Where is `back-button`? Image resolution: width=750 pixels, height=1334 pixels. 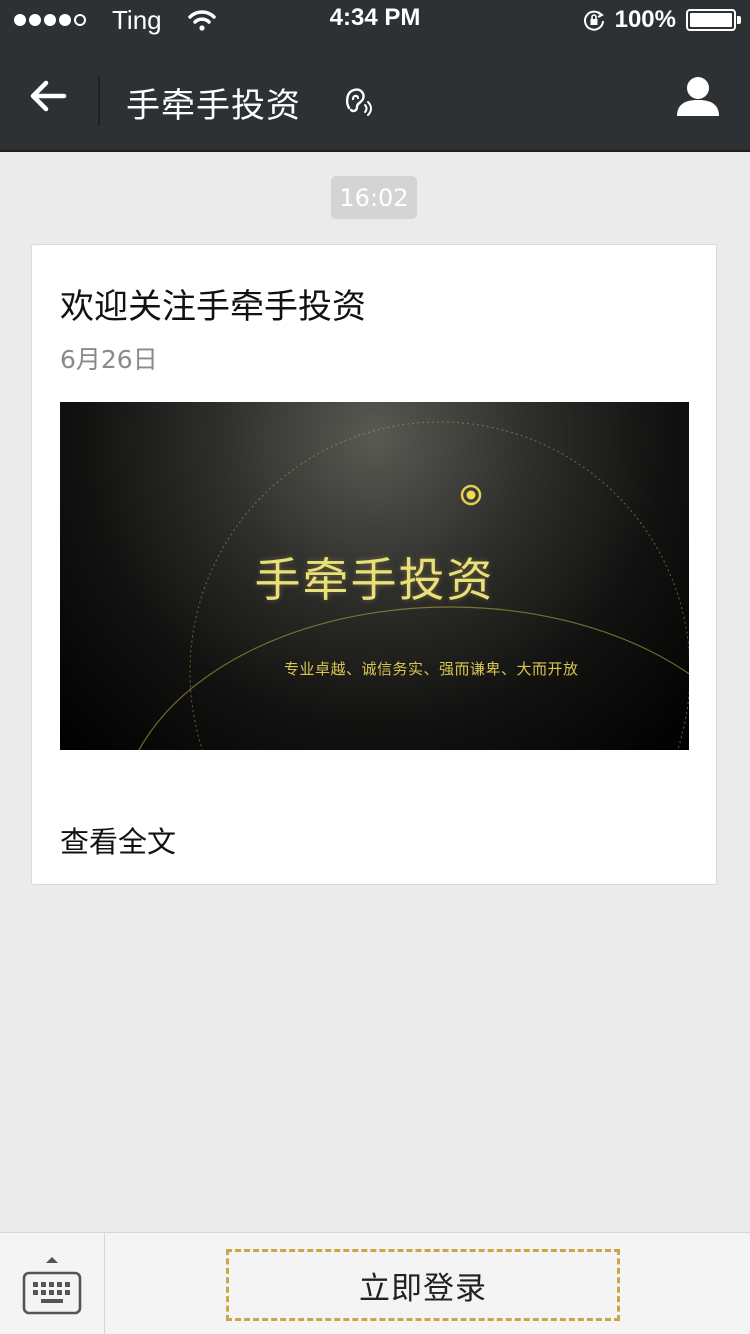 back-button is located at coordinates (48, 96).